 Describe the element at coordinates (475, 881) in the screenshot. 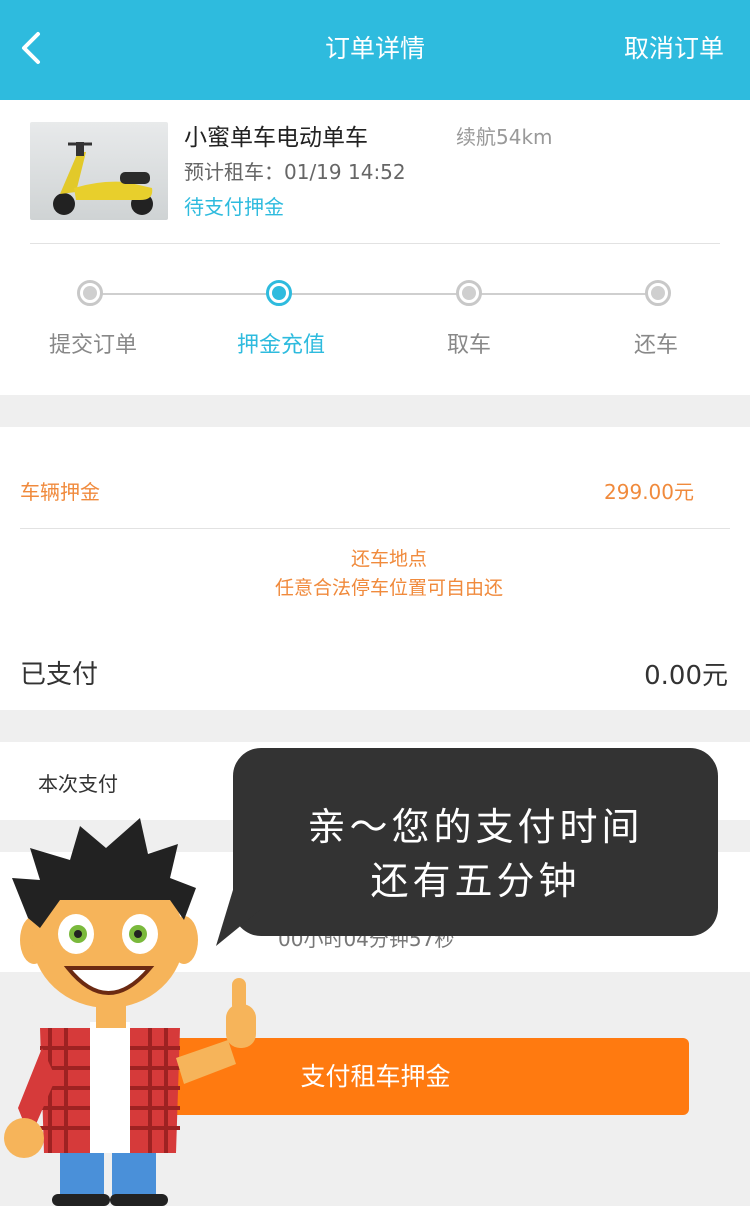

I see `bubble-text-line2: 还有五分钟` at that location.